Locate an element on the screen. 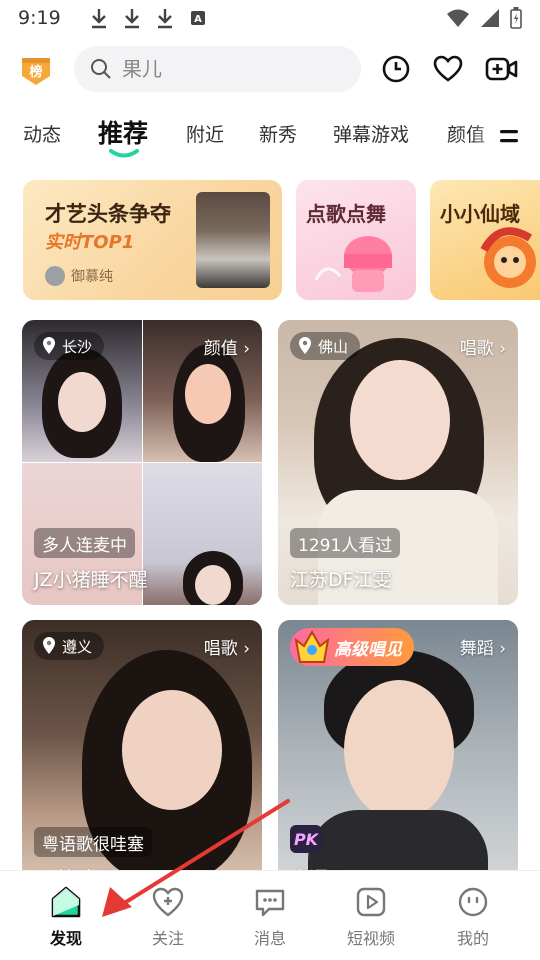 This screenshot has width=540, height=960. live-card: 佛山 唱歌 › 1291人看过 江苏DF江雯 is located at coordinates (398, 462).